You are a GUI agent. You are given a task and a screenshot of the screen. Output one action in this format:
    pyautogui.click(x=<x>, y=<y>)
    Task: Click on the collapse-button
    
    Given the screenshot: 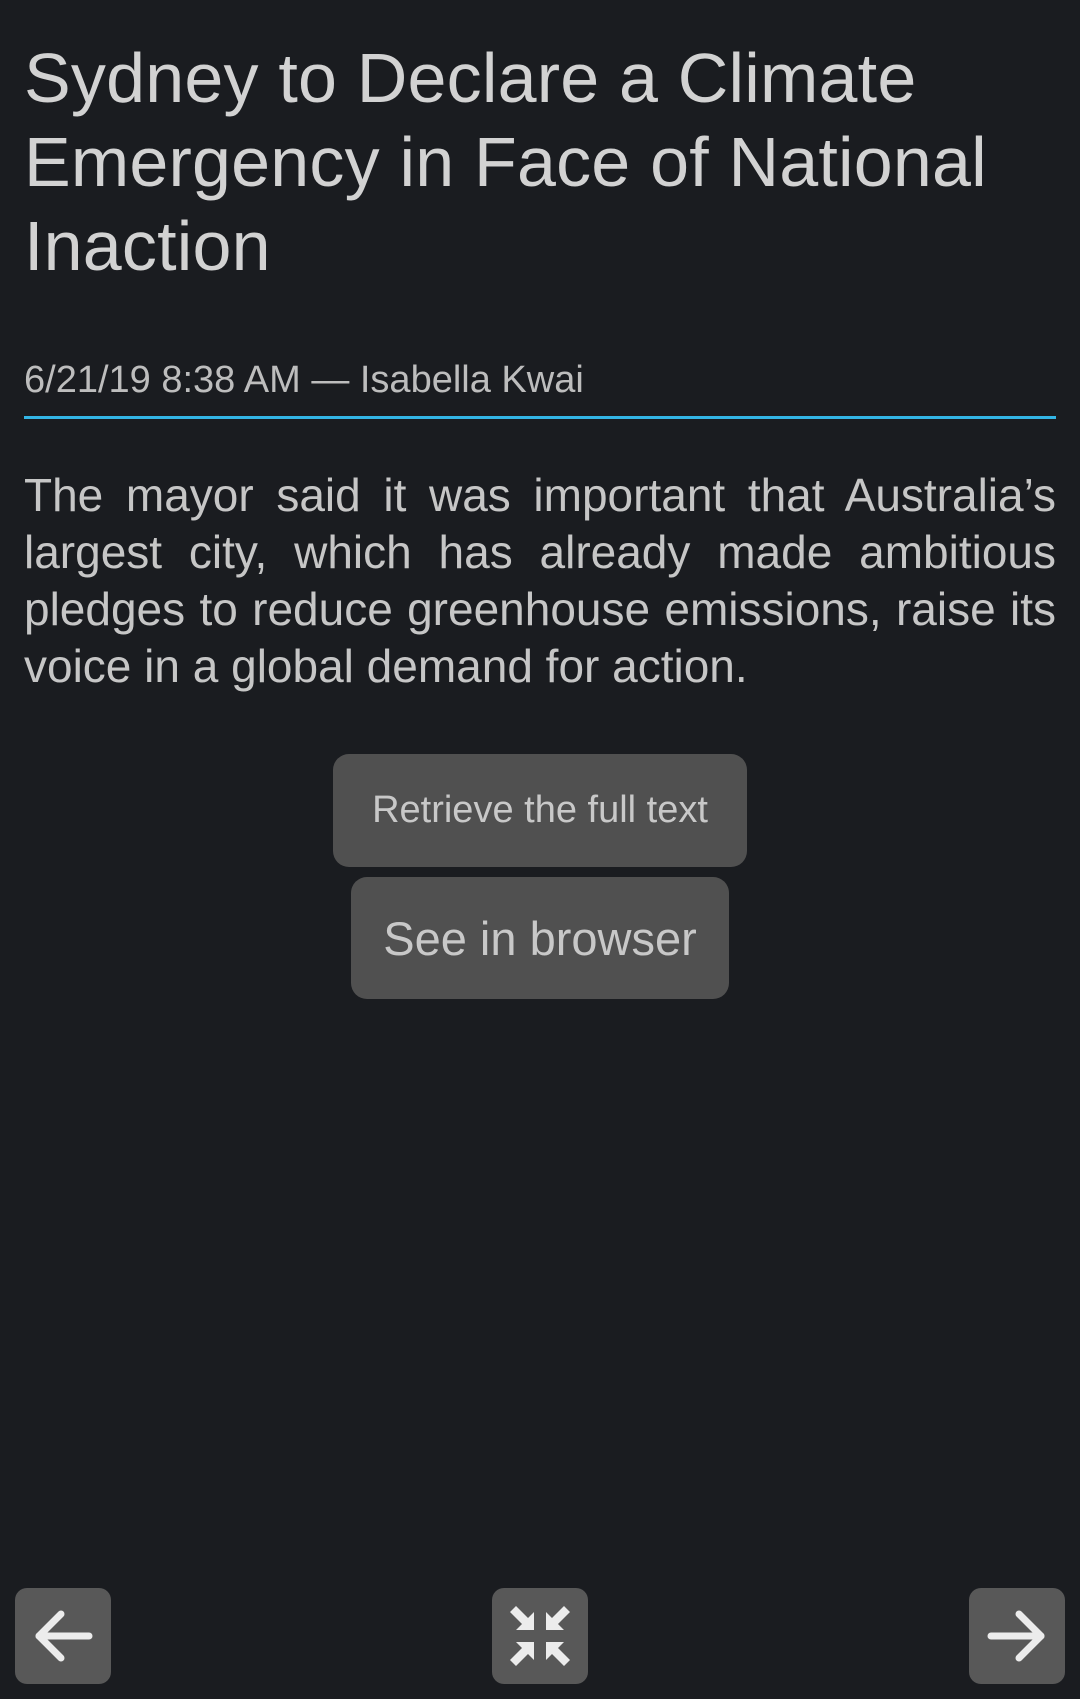 What is the action you would take?
    pyautogui.click(x=540, y=1636)
    